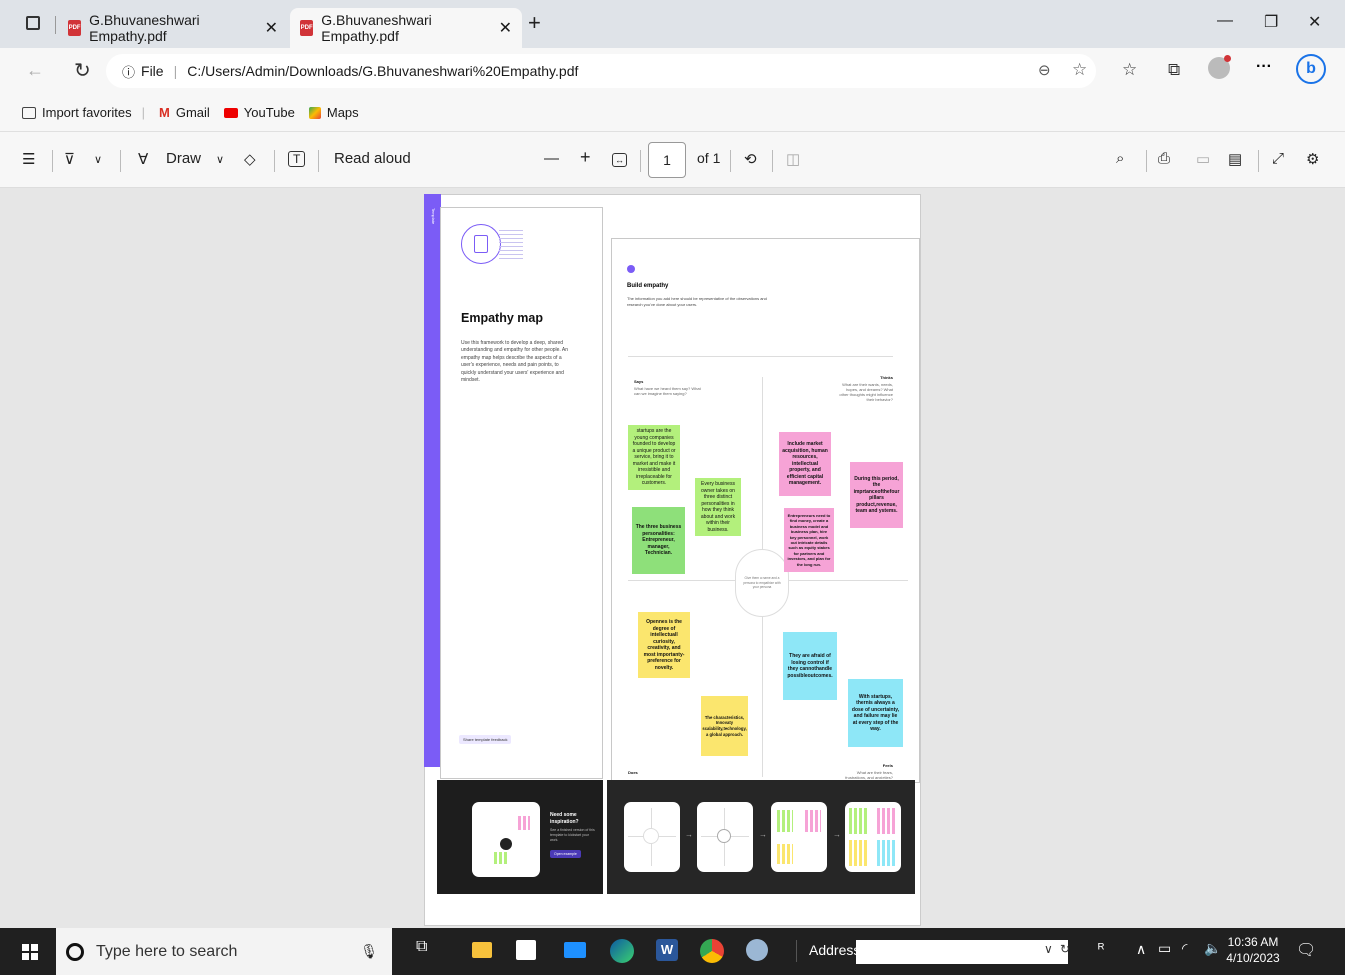 The width and height of the screenshot is (1345, 975). What do you see at coordinates (173, 28) in the screenshot?
I see `tab-1: PDF G.Bhuvaneshwari Empathy.pdf ✕` at bounding box center [173, 28].